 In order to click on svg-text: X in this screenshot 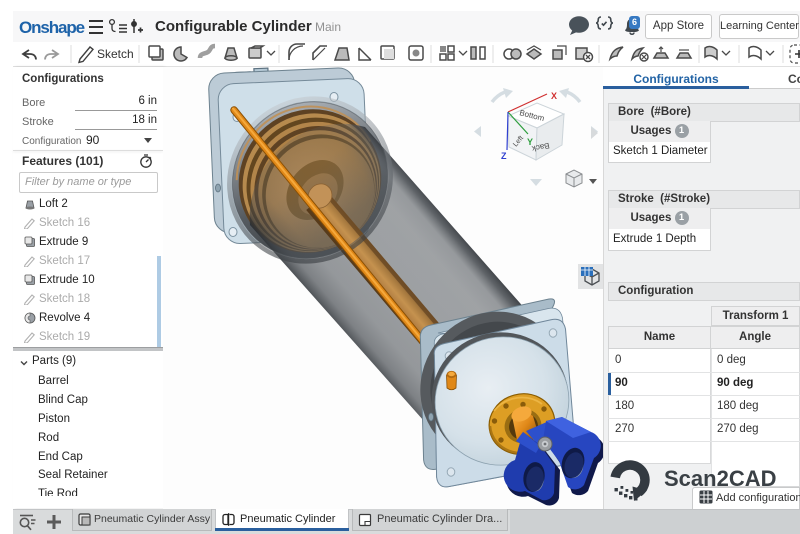, I will do `click(554, 96)`.